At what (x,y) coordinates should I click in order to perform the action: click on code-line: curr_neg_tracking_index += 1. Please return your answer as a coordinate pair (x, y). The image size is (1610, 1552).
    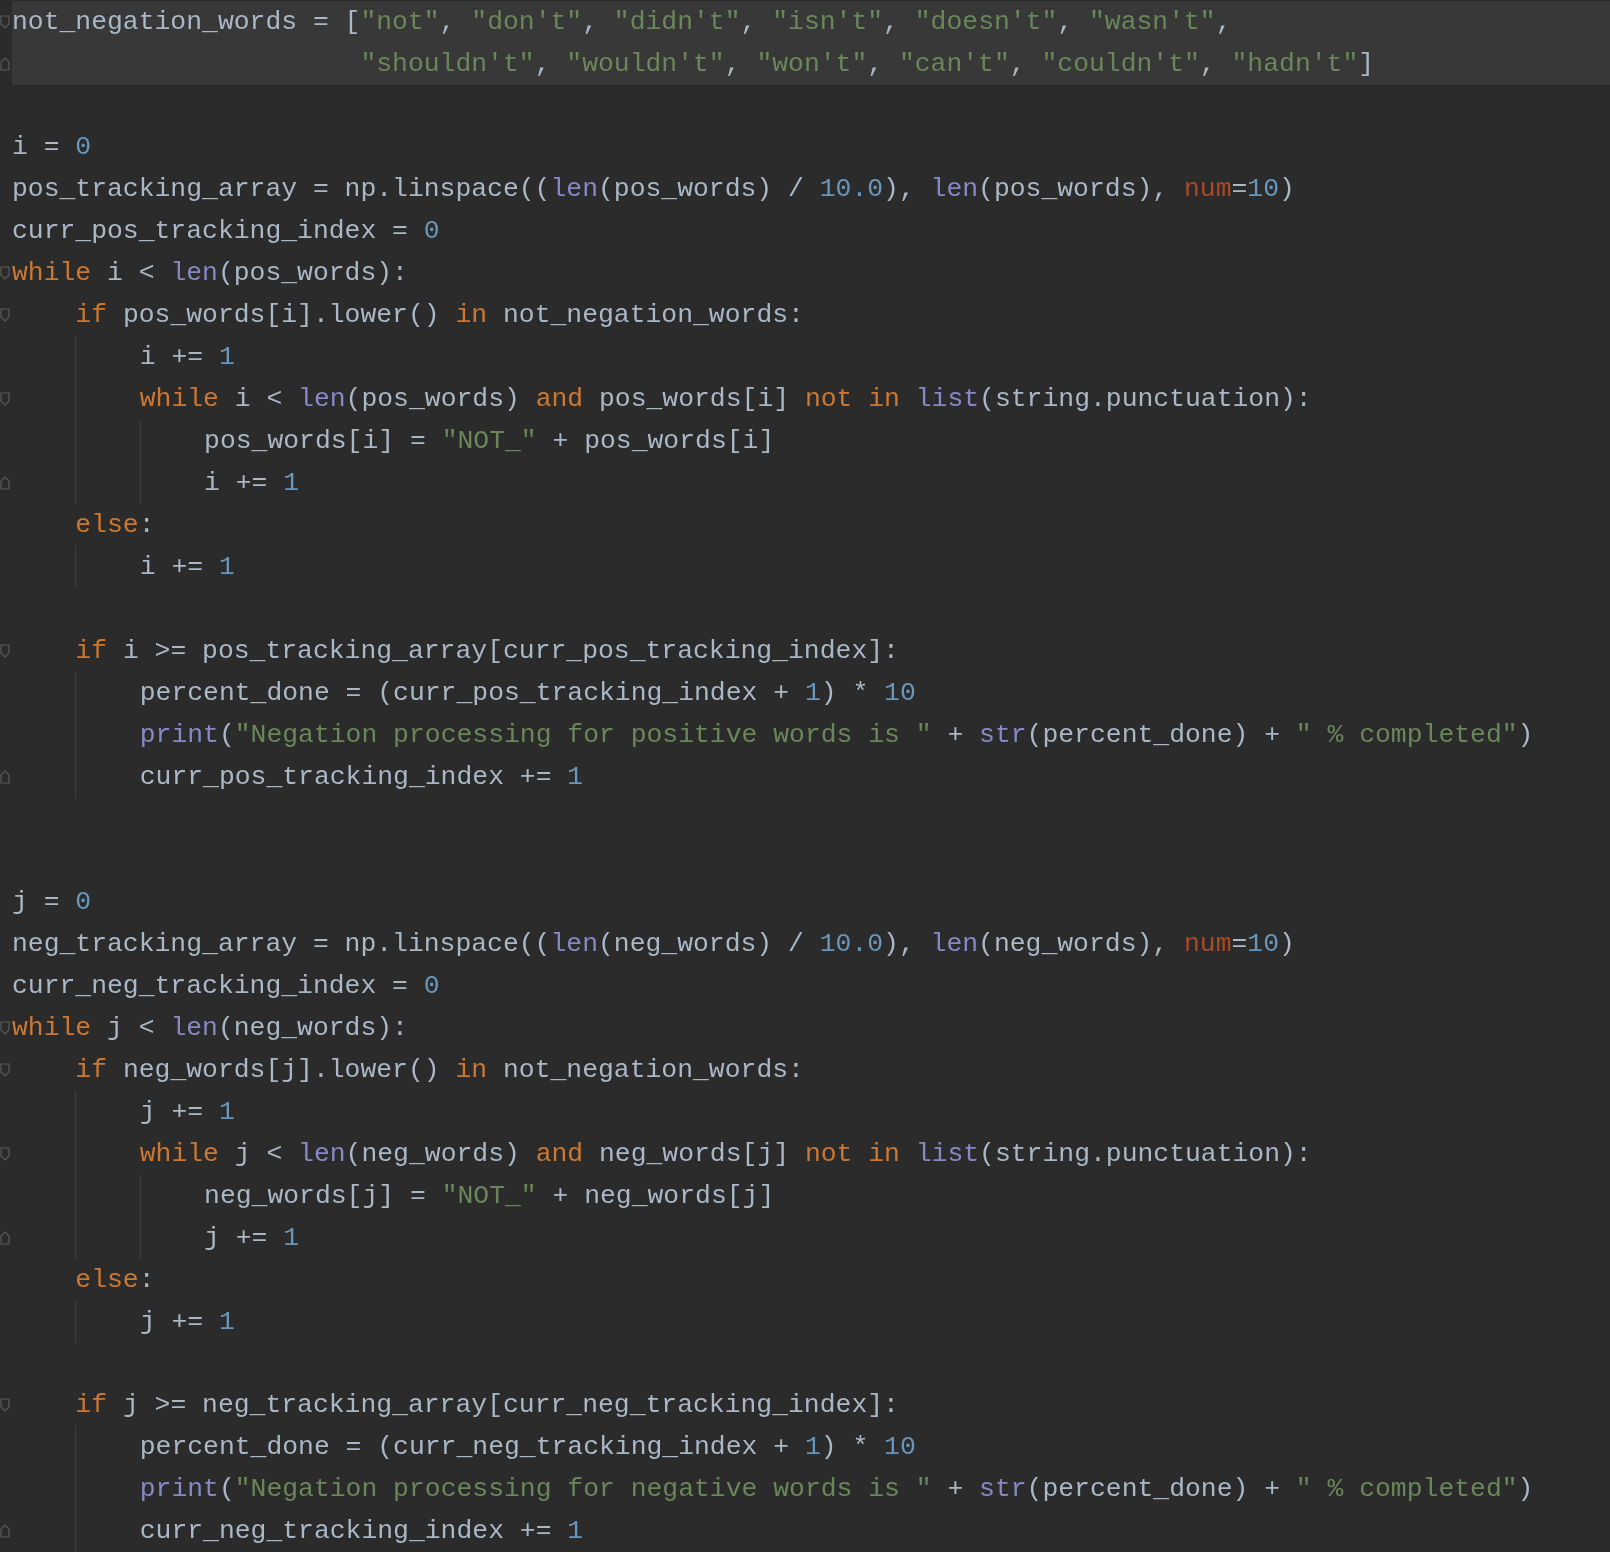
    Looking at the image, I should click on (811, 1531).